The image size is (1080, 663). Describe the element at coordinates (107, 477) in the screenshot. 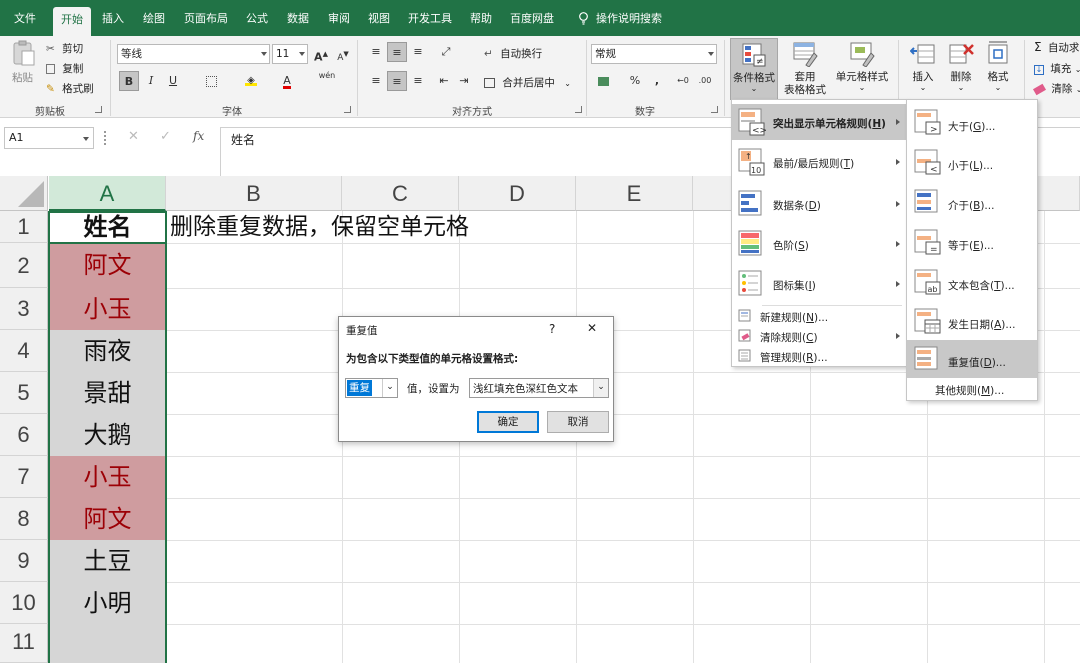

I see `cell-a7: 小玉` at that location.